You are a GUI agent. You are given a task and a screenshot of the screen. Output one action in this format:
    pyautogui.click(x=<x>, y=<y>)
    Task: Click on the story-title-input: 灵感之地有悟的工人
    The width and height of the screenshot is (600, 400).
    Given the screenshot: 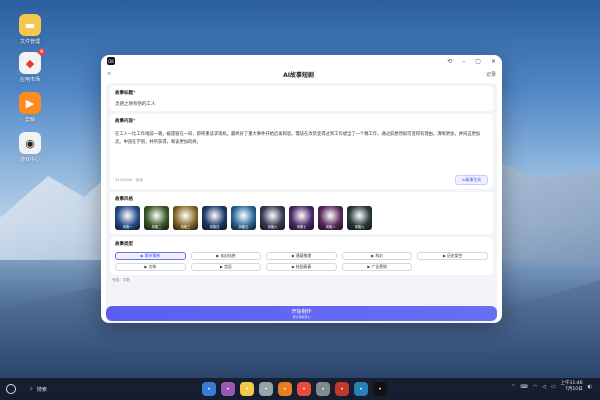 What is the action you would take?
    pyautogui.click(x=301, y=104)
    